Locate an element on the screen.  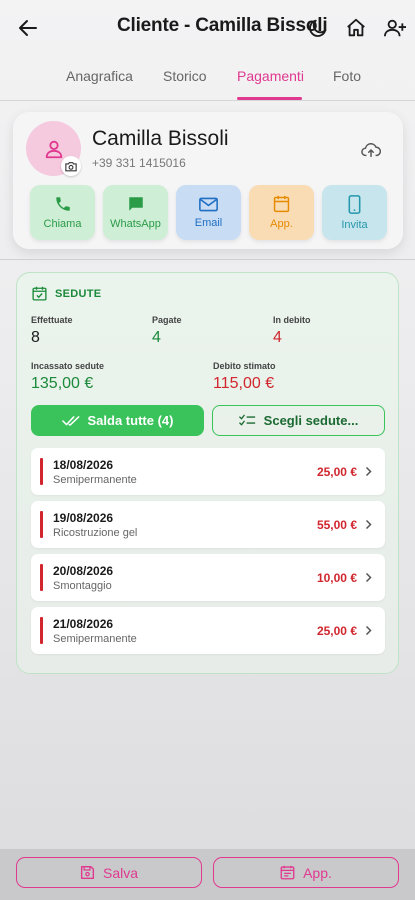
bottom-action-bar: Salva App. is located at coordinates (207, 874).